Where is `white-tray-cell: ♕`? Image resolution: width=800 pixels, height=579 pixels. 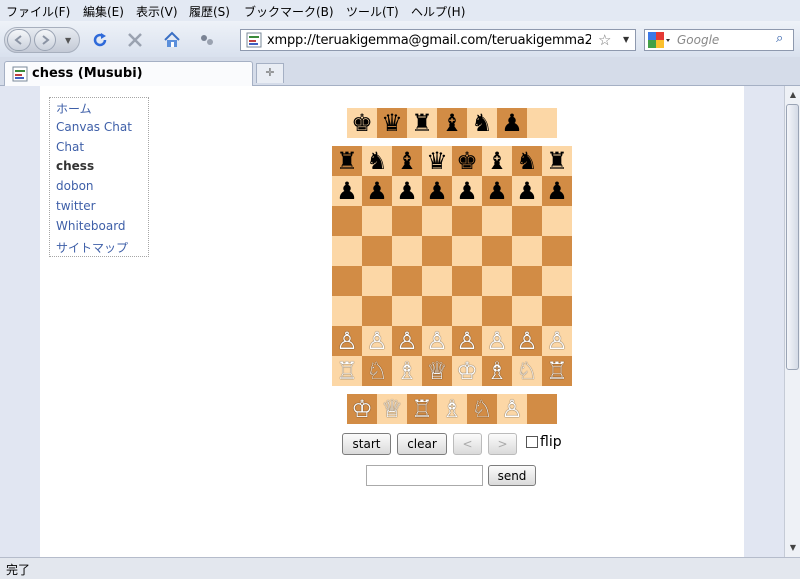 white-tray-cell: ♕ is located at coordinates (392, 409).